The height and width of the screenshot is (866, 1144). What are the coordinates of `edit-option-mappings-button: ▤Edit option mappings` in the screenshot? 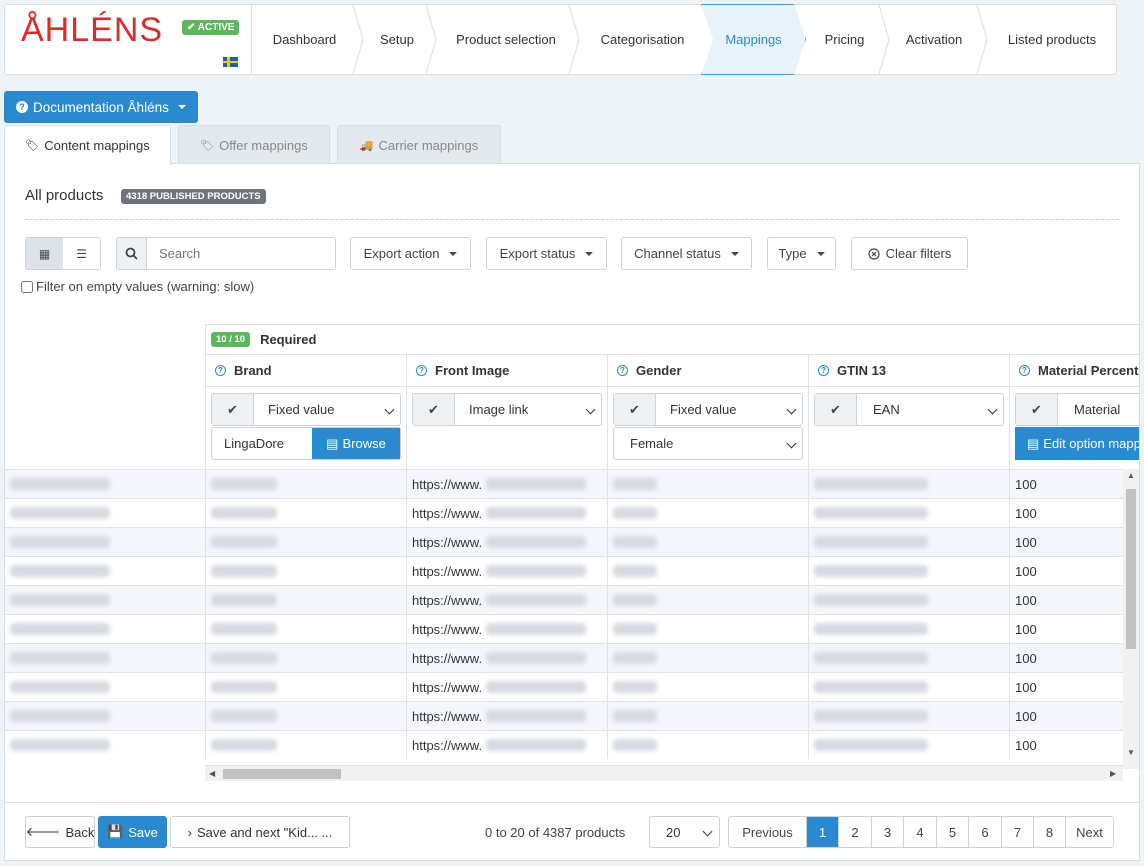 It's located at (1077, 443).